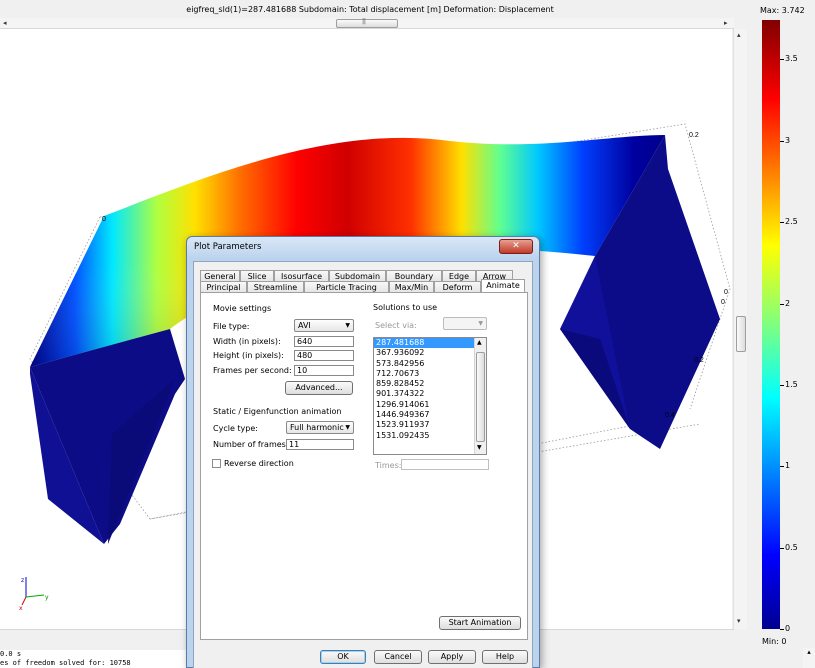  I want to click on file-type-label: File type:, so click(231, 326).